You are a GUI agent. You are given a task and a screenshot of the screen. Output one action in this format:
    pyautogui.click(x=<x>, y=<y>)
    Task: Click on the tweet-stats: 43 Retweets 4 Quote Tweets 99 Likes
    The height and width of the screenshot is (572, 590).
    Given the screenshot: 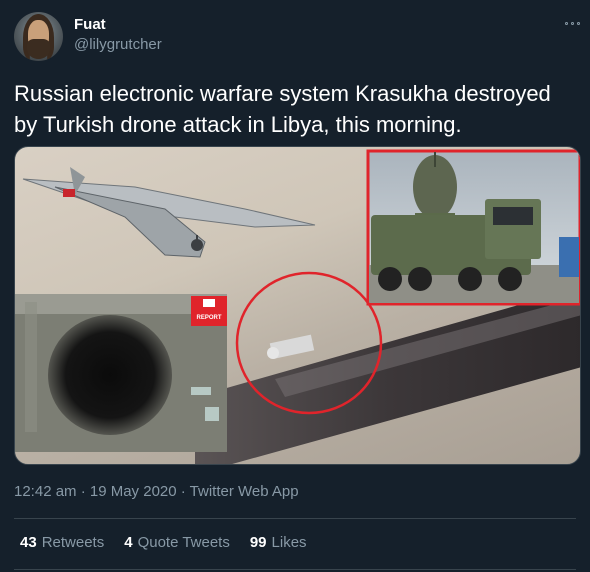 What is the action you would take?
    pyautogui.click(x=163, y=542)
    